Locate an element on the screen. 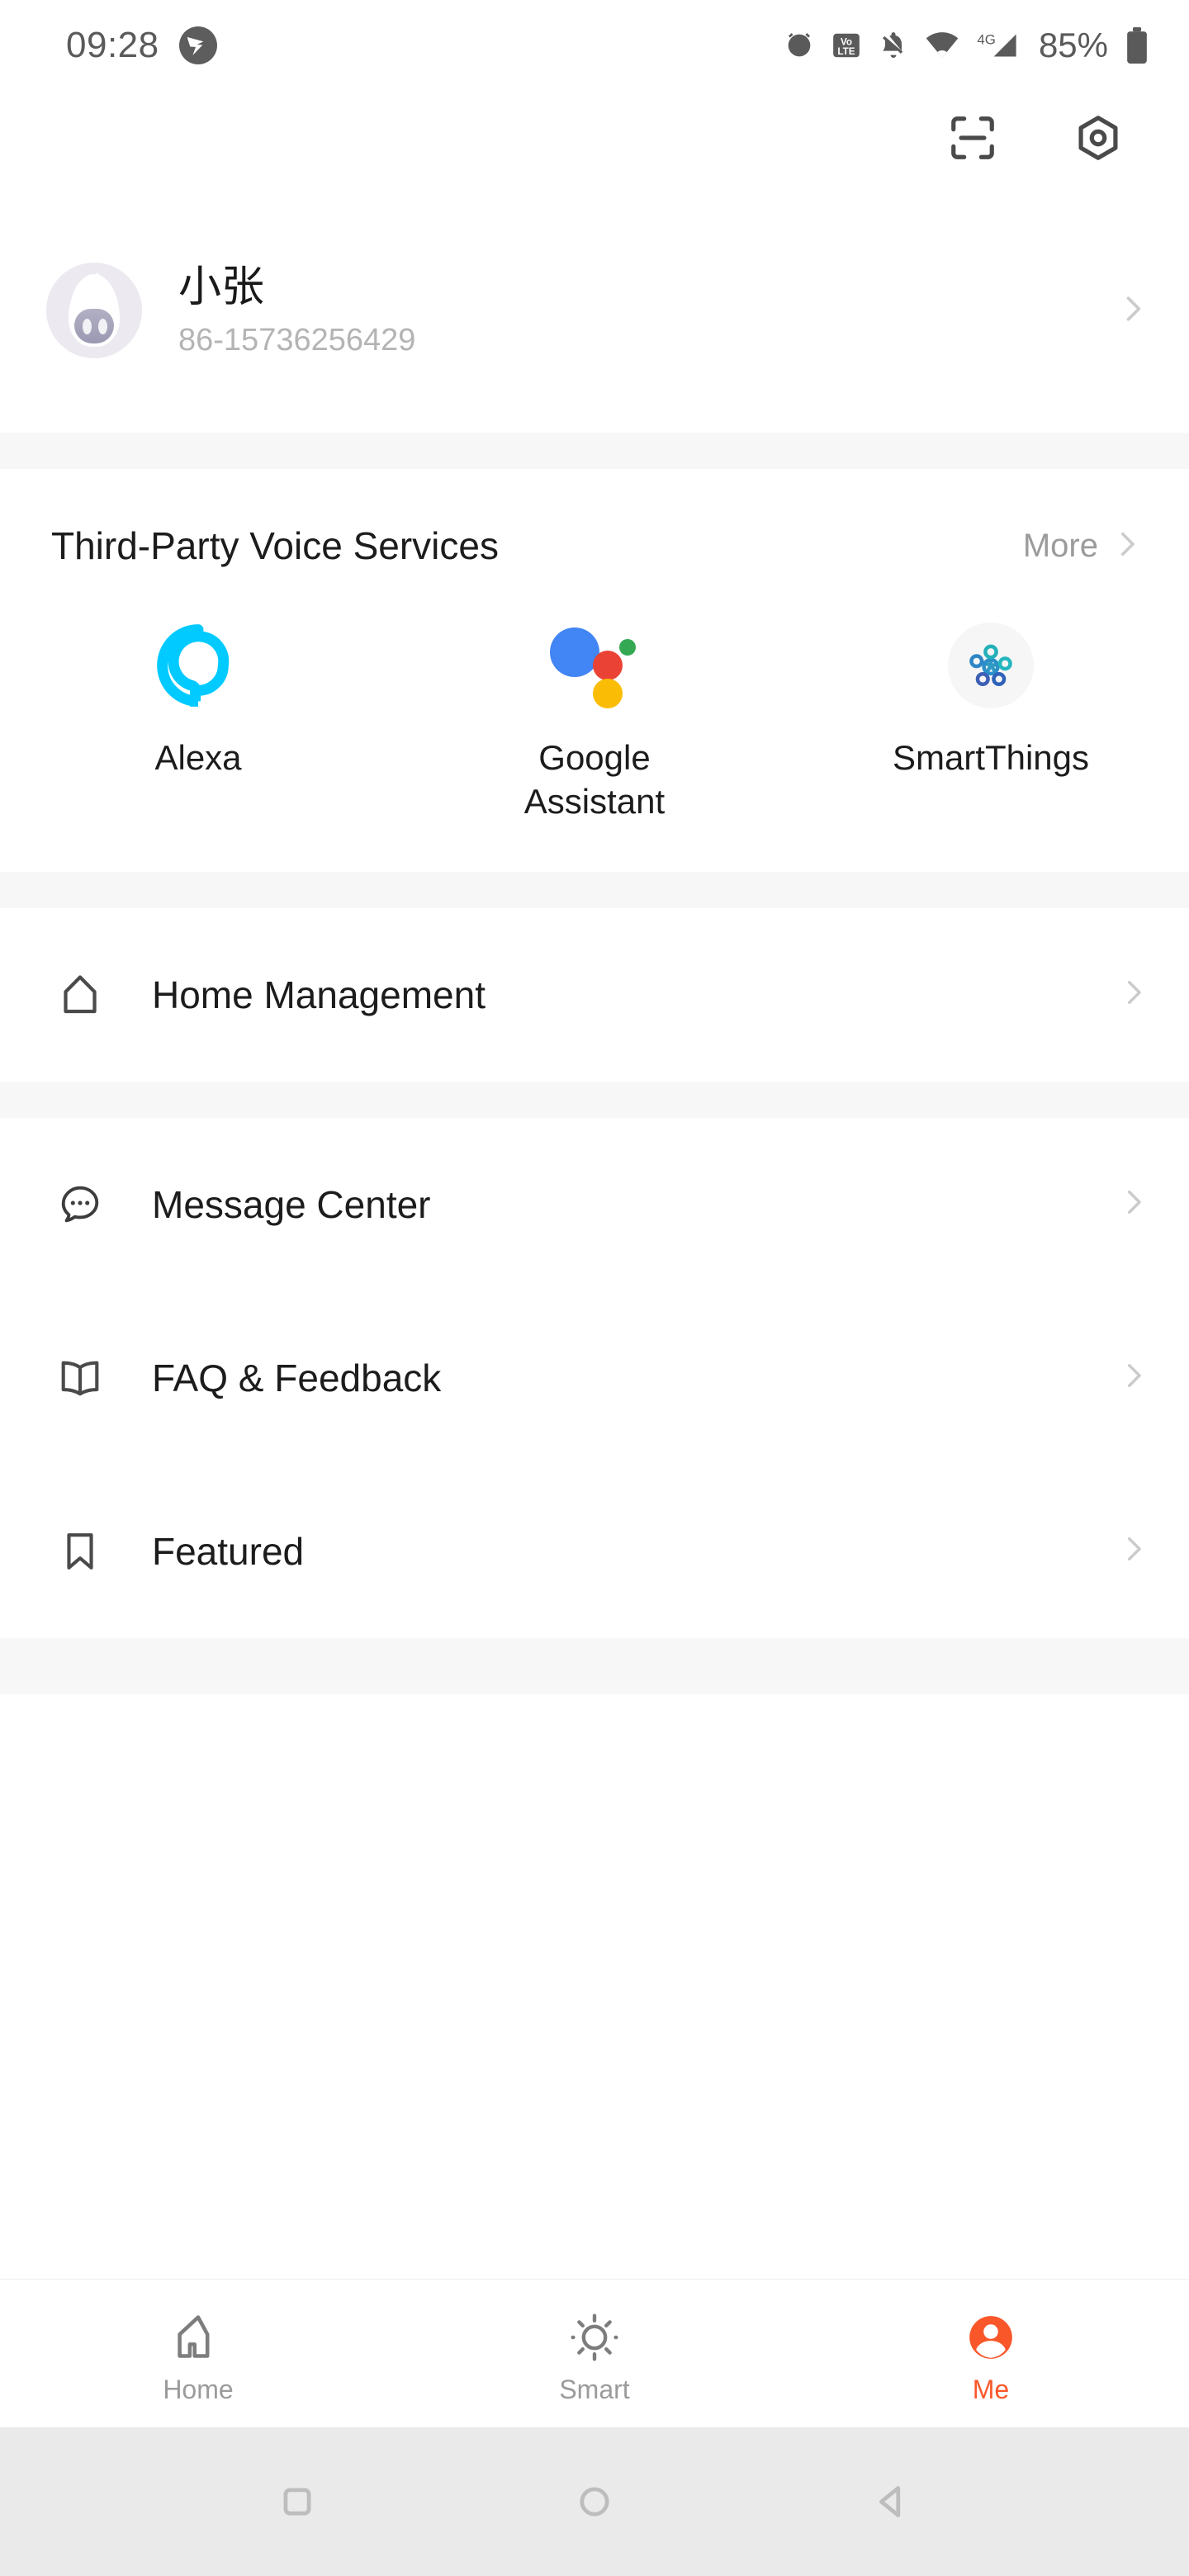  header-actions is located at coordinates (594, 139).